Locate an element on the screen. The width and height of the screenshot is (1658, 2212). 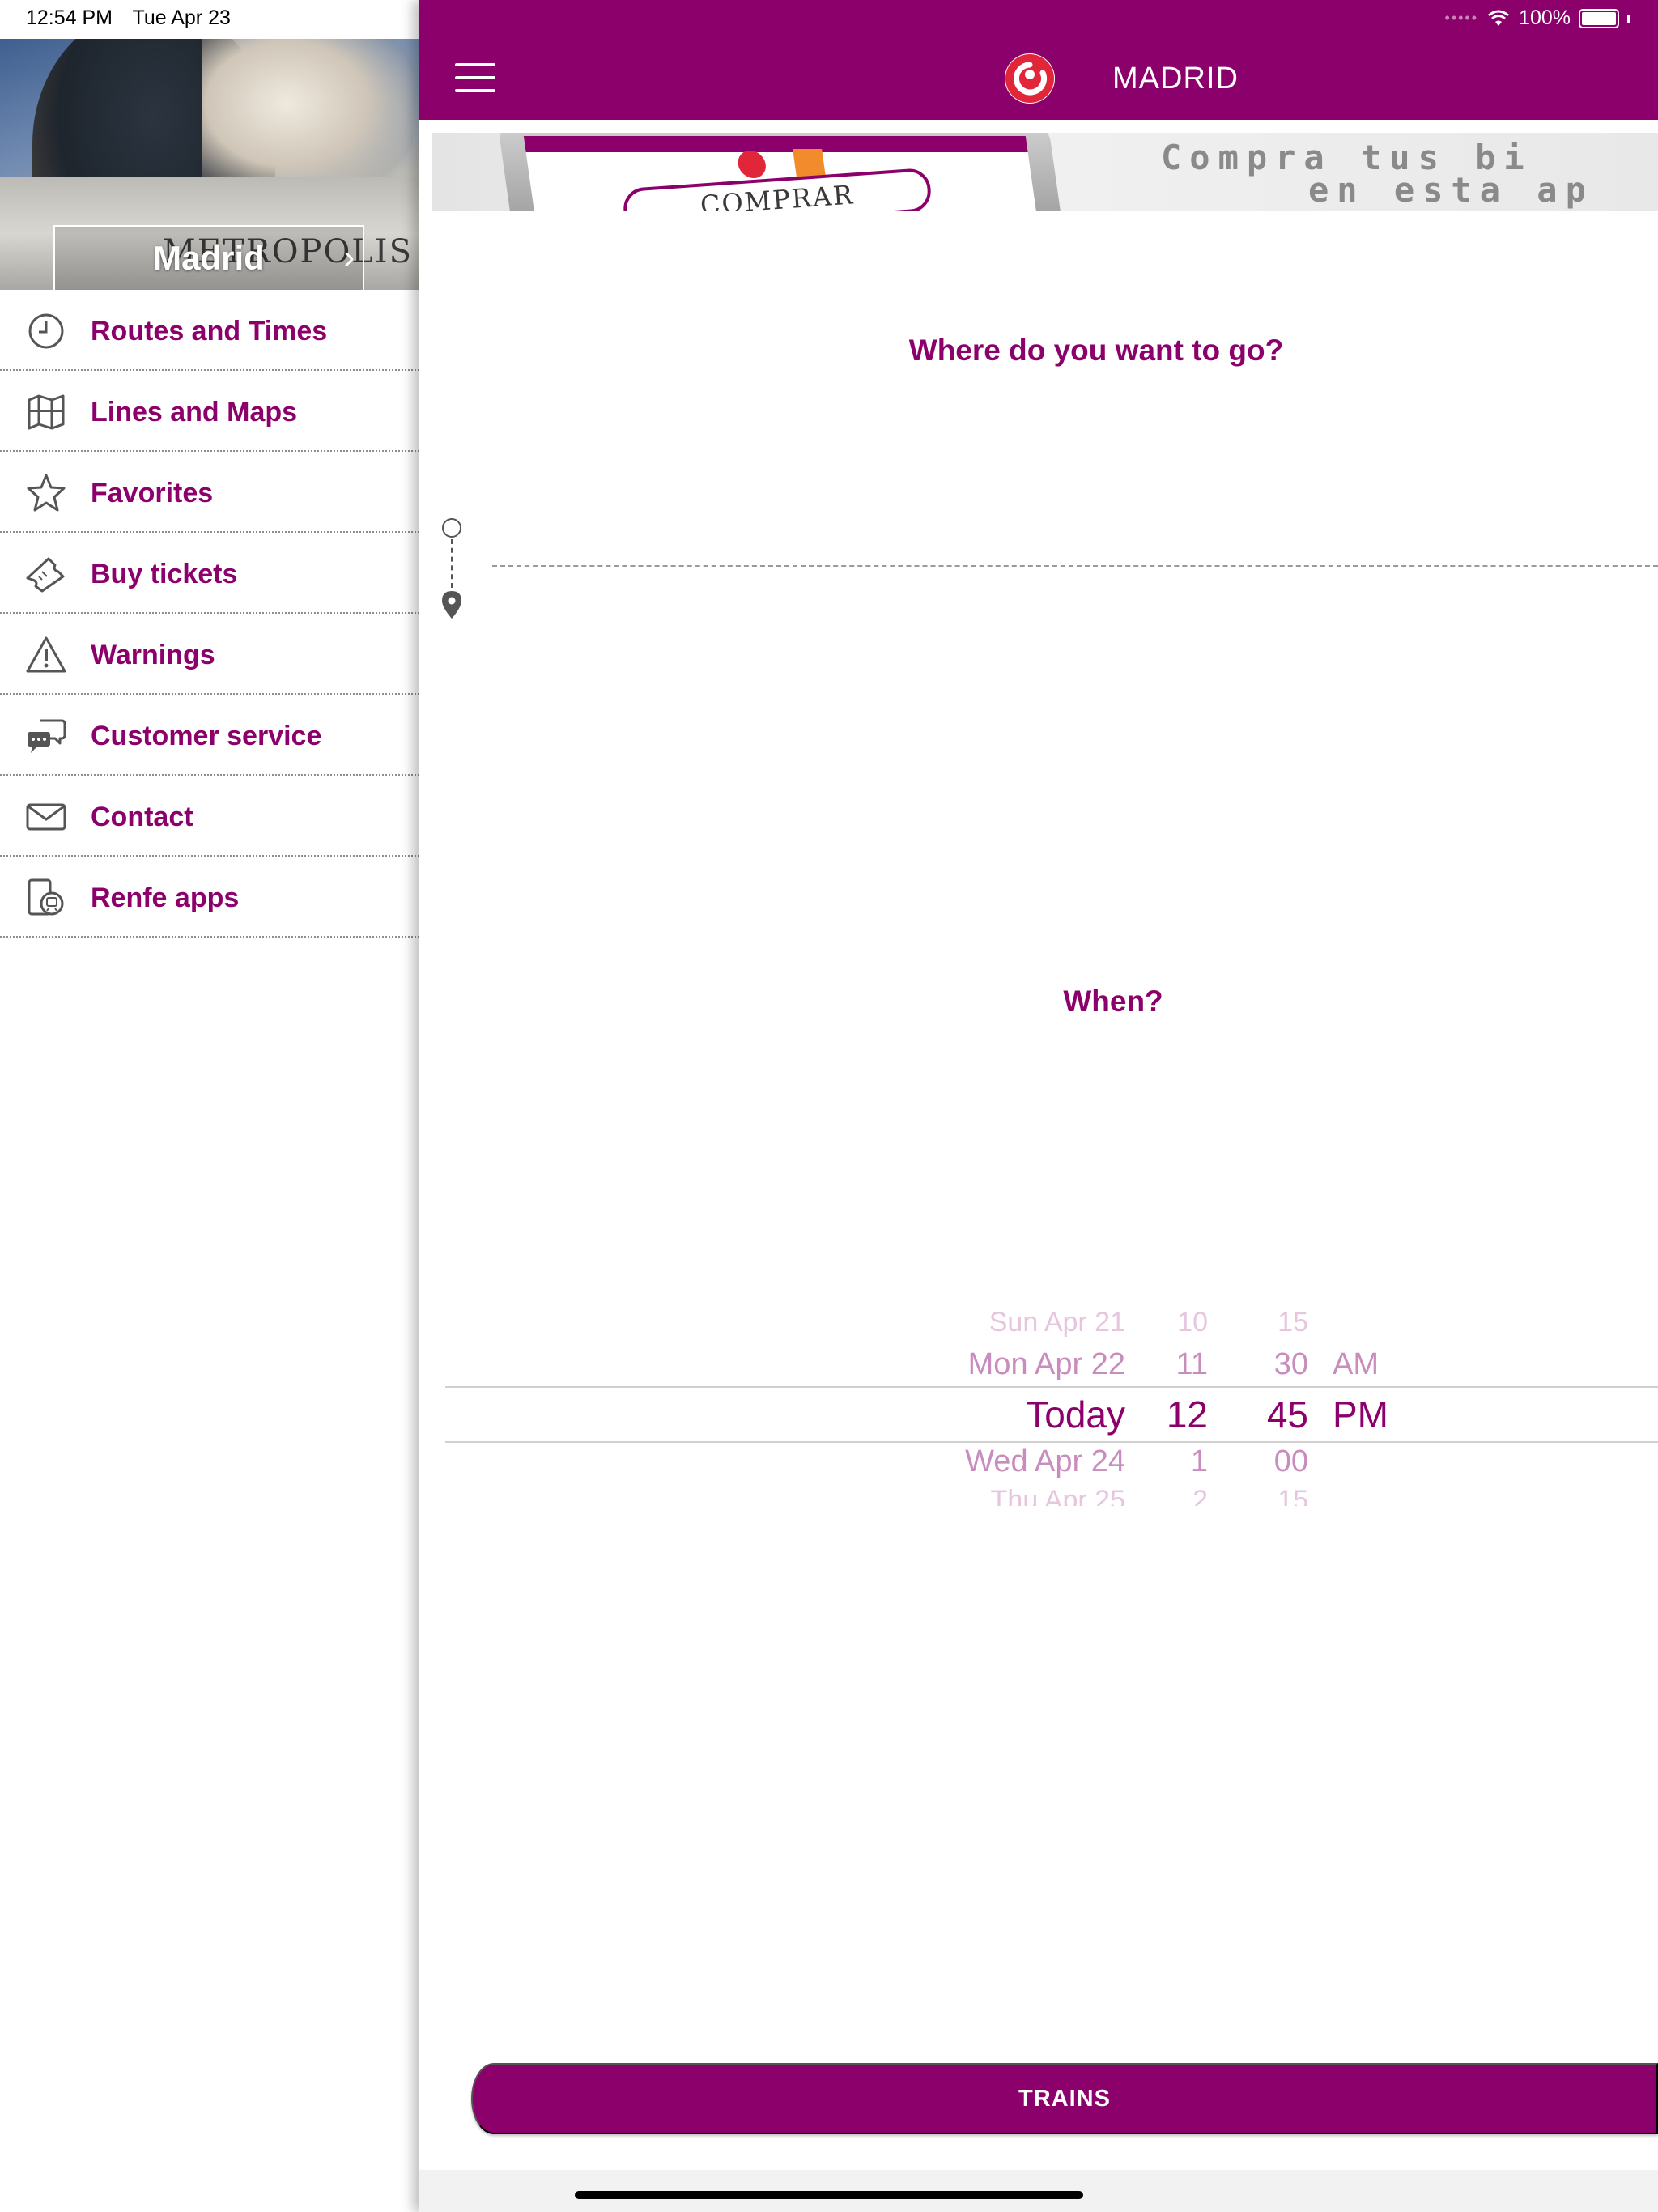
menu-item-renfe-apps: Renfe apps is located at coordinates (209, 898).